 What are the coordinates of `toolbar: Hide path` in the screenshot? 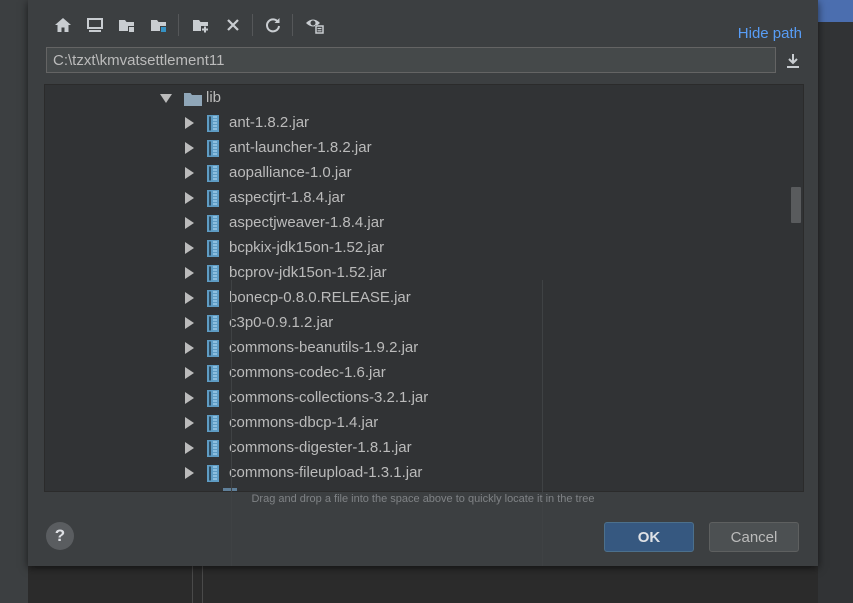 It's located at (431, 27).